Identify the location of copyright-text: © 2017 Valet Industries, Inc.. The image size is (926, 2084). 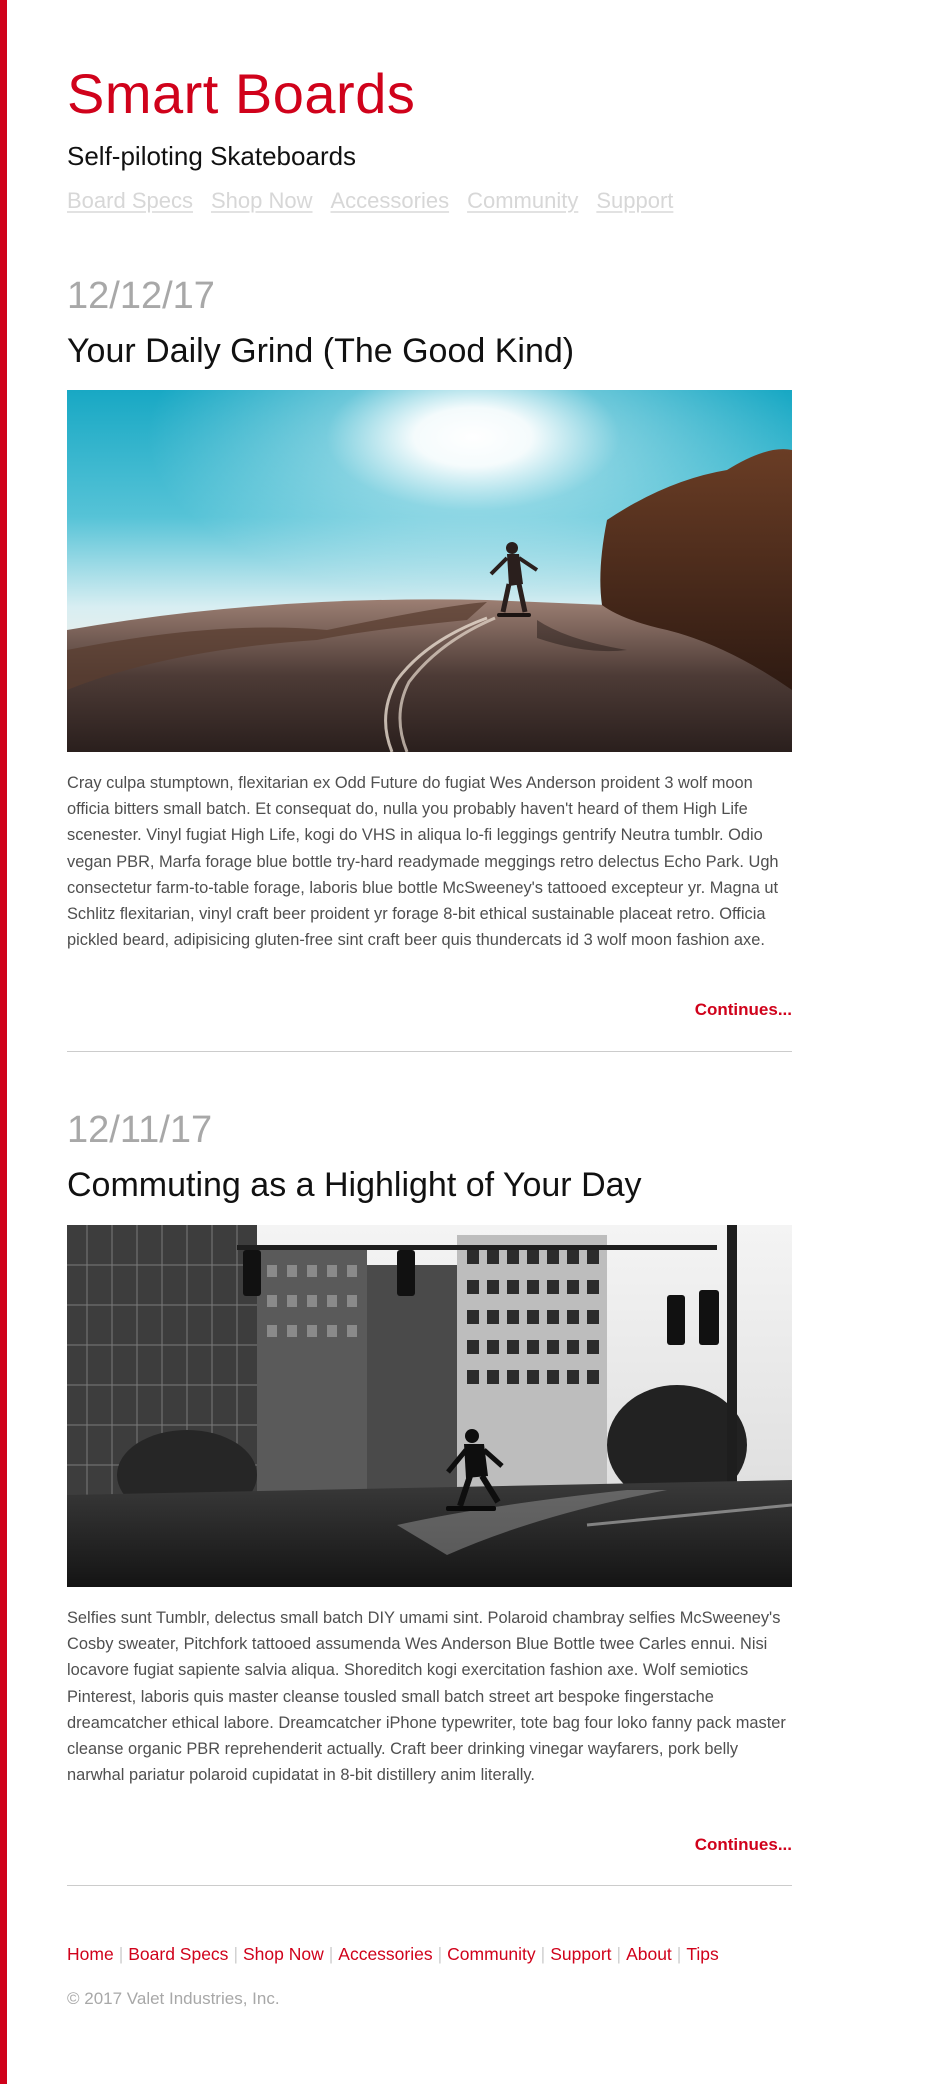
(173, 1998).